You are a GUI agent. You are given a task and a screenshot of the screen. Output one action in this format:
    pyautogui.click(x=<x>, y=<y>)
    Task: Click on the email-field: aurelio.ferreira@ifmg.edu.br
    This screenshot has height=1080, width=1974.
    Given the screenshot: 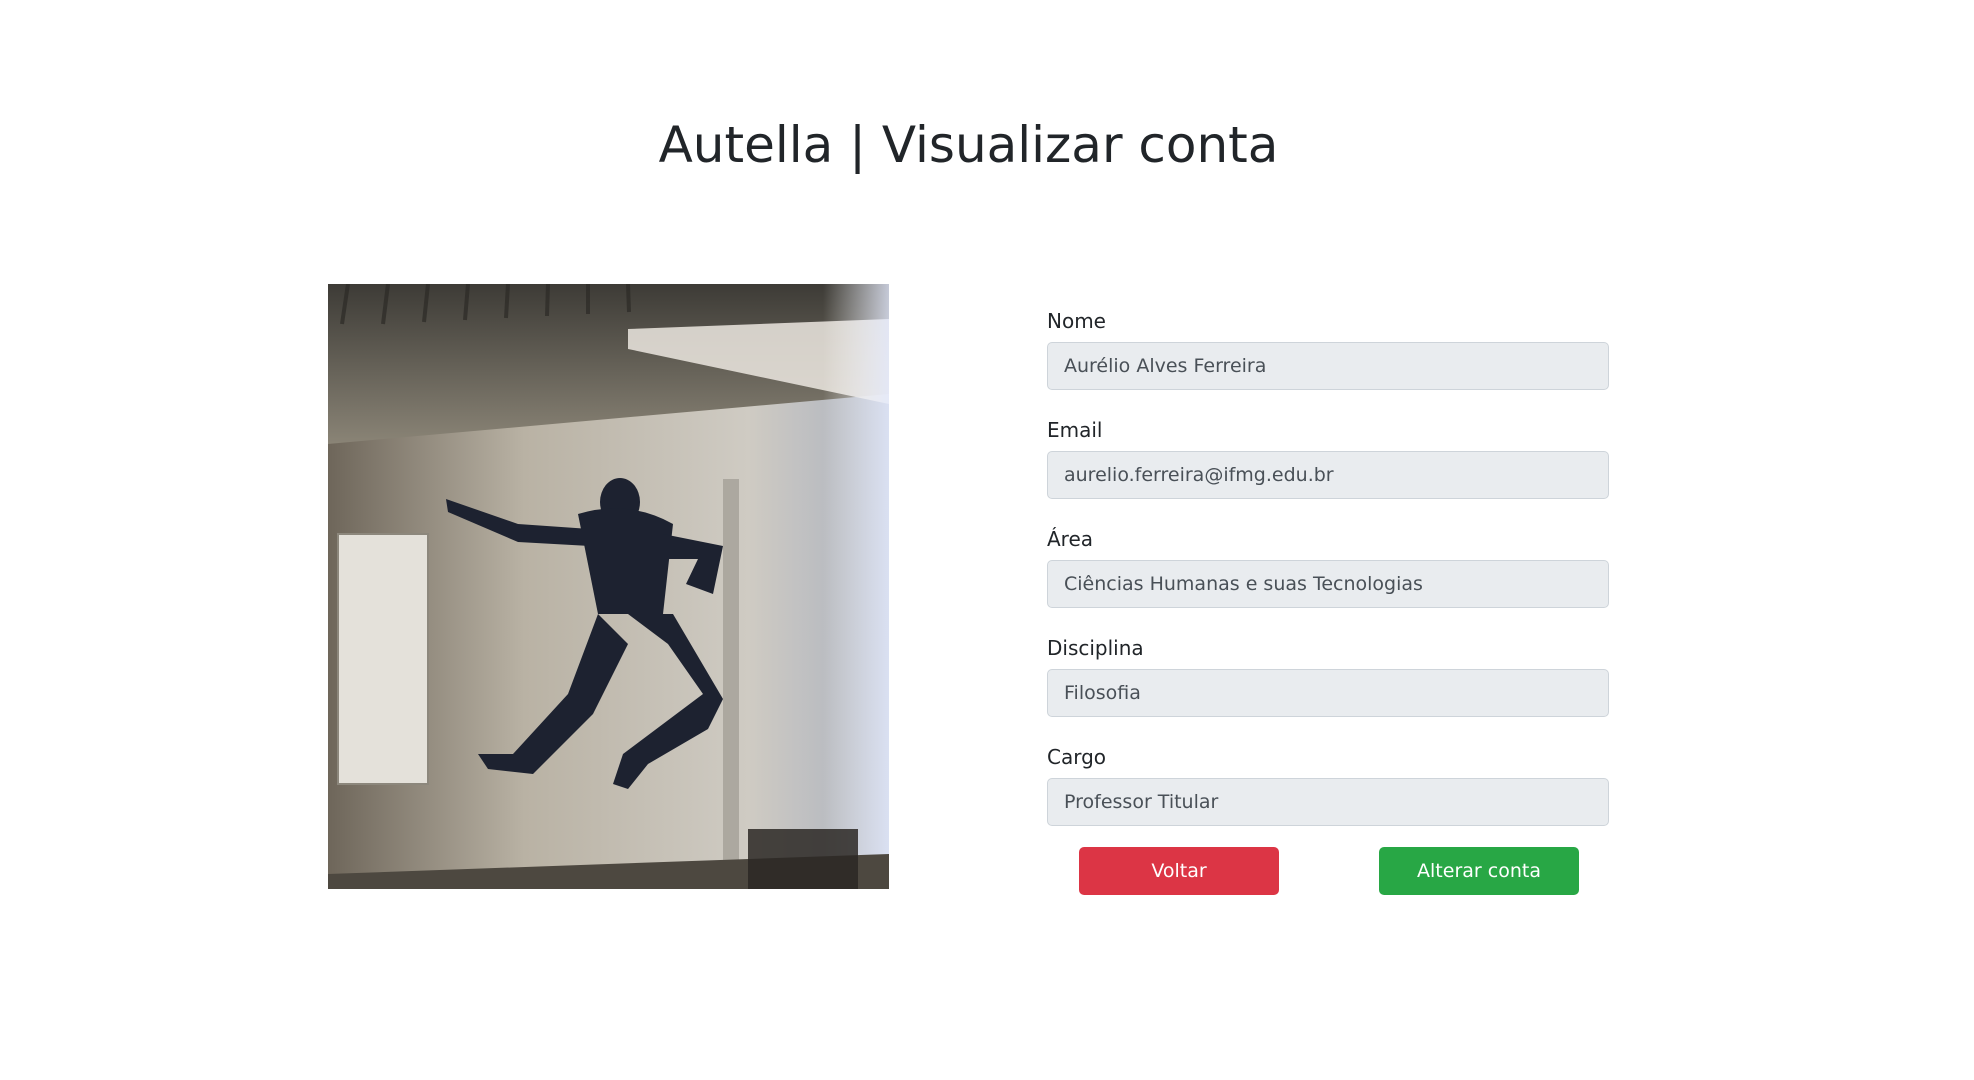 What is the action you would take?
    pyautogui.click(x=1328, y=475)
    